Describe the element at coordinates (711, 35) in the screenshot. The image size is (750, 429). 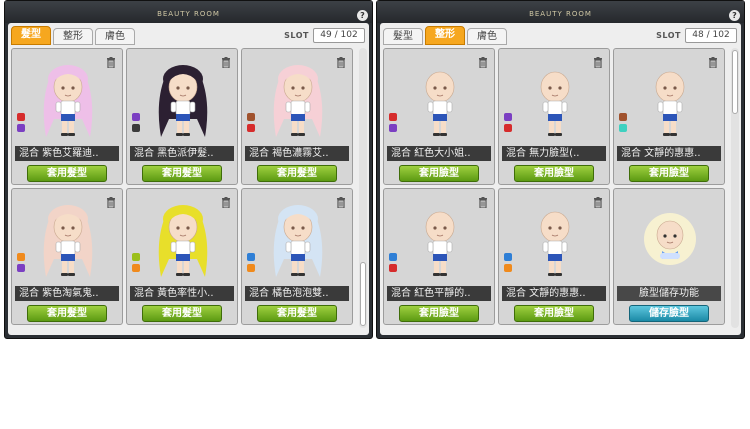
I see `slot-value: 48 / 102` at that location.